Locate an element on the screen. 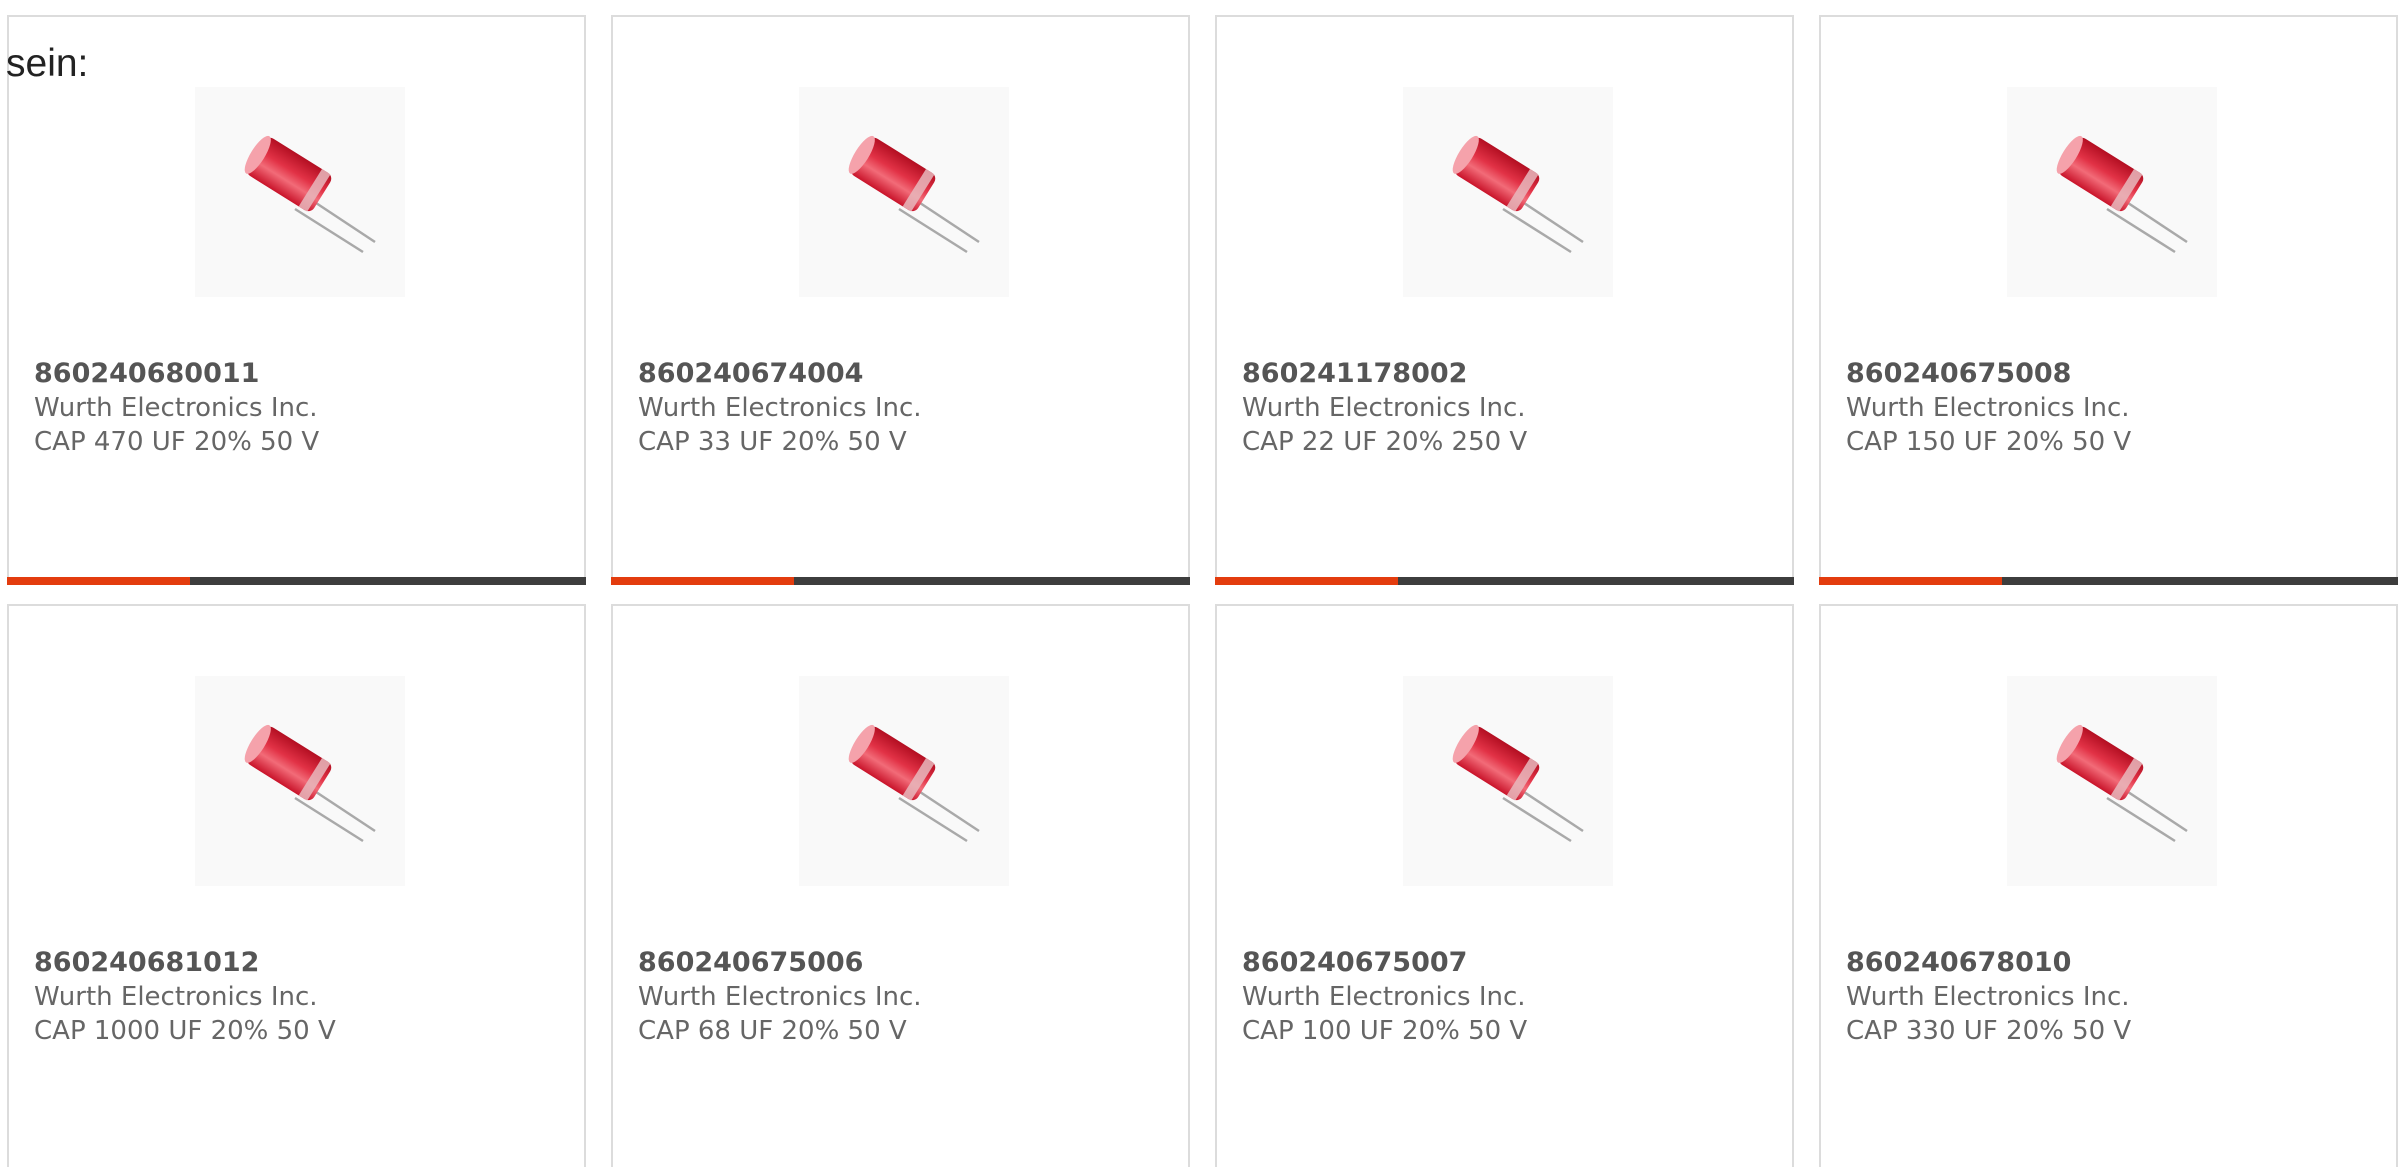 The image size is (2400, 1167). product-description: CAP 330 UF 20% 50 V is located at coordinates (1989, 1031).